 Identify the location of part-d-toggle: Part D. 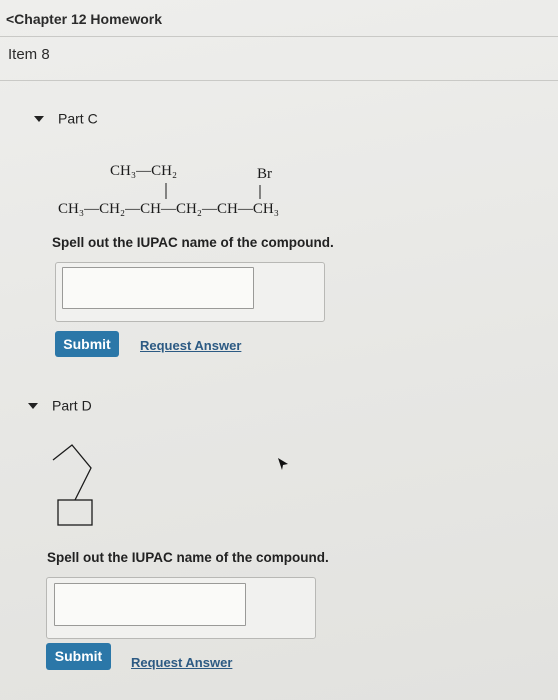
(60, 405).